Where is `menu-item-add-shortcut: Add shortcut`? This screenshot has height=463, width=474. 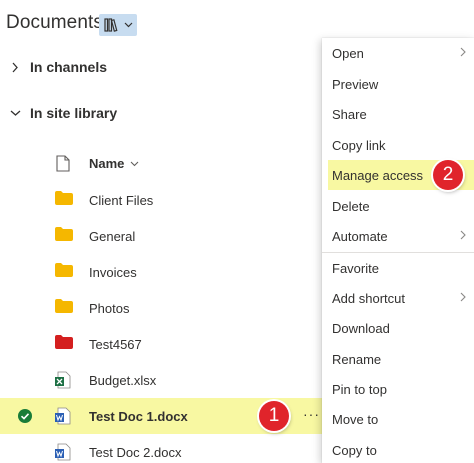
menu-item-add-shortcut: Add shortcut is located at coordinates (398, 298).